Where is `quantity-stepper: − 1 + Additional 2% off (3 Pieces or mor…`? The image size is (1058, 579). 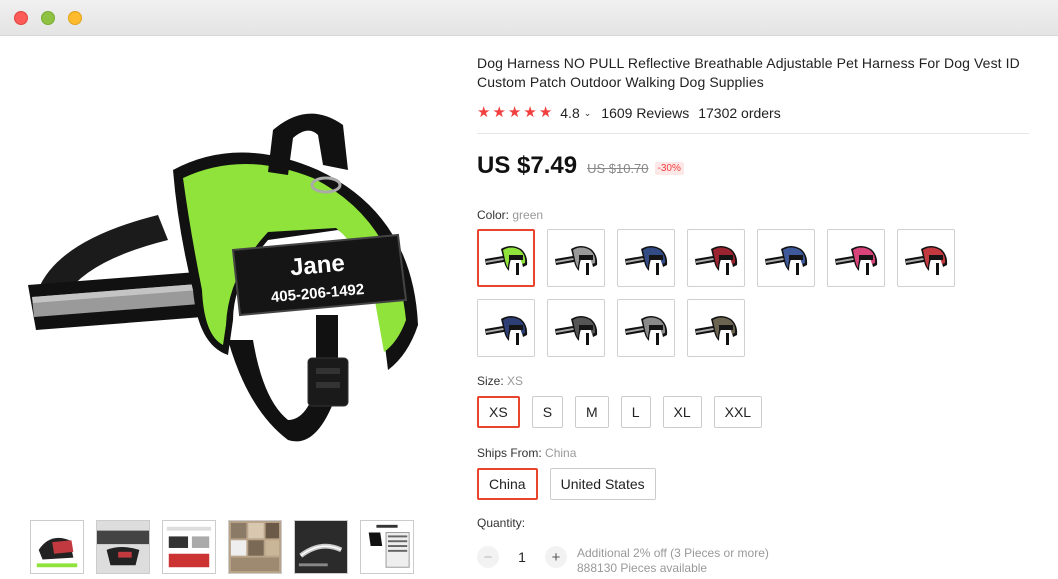 quantity-stepper: − 1 + Additional 2% off (3 Pieces or mor… is located at coordinates (757, 561).